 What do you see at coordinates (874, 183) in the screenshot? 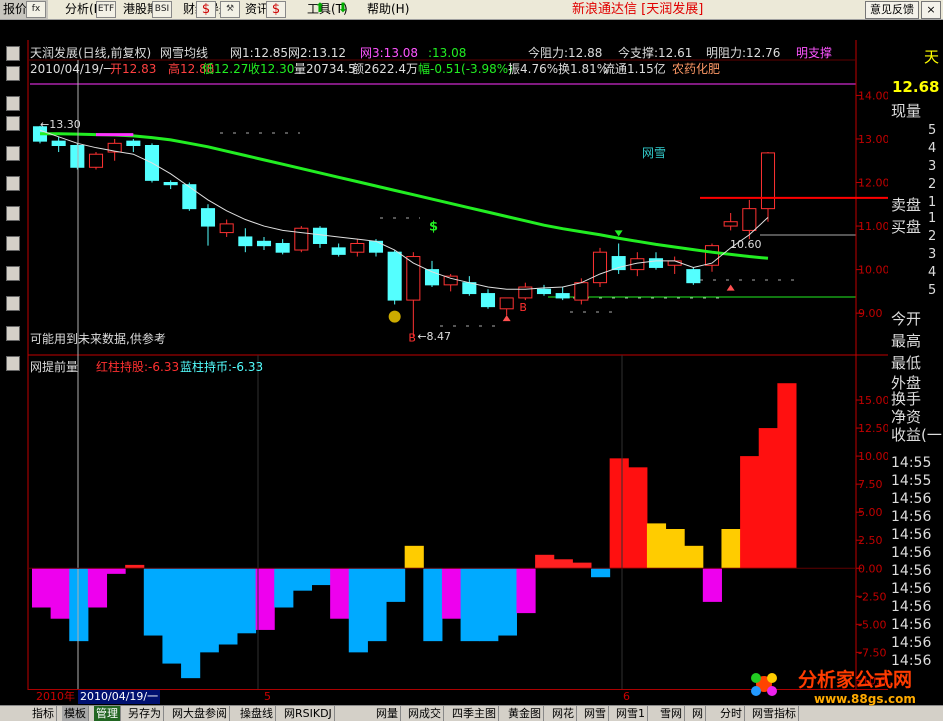
I see `price-tick-label-2: 12.00` at bounding box center [874, 183].